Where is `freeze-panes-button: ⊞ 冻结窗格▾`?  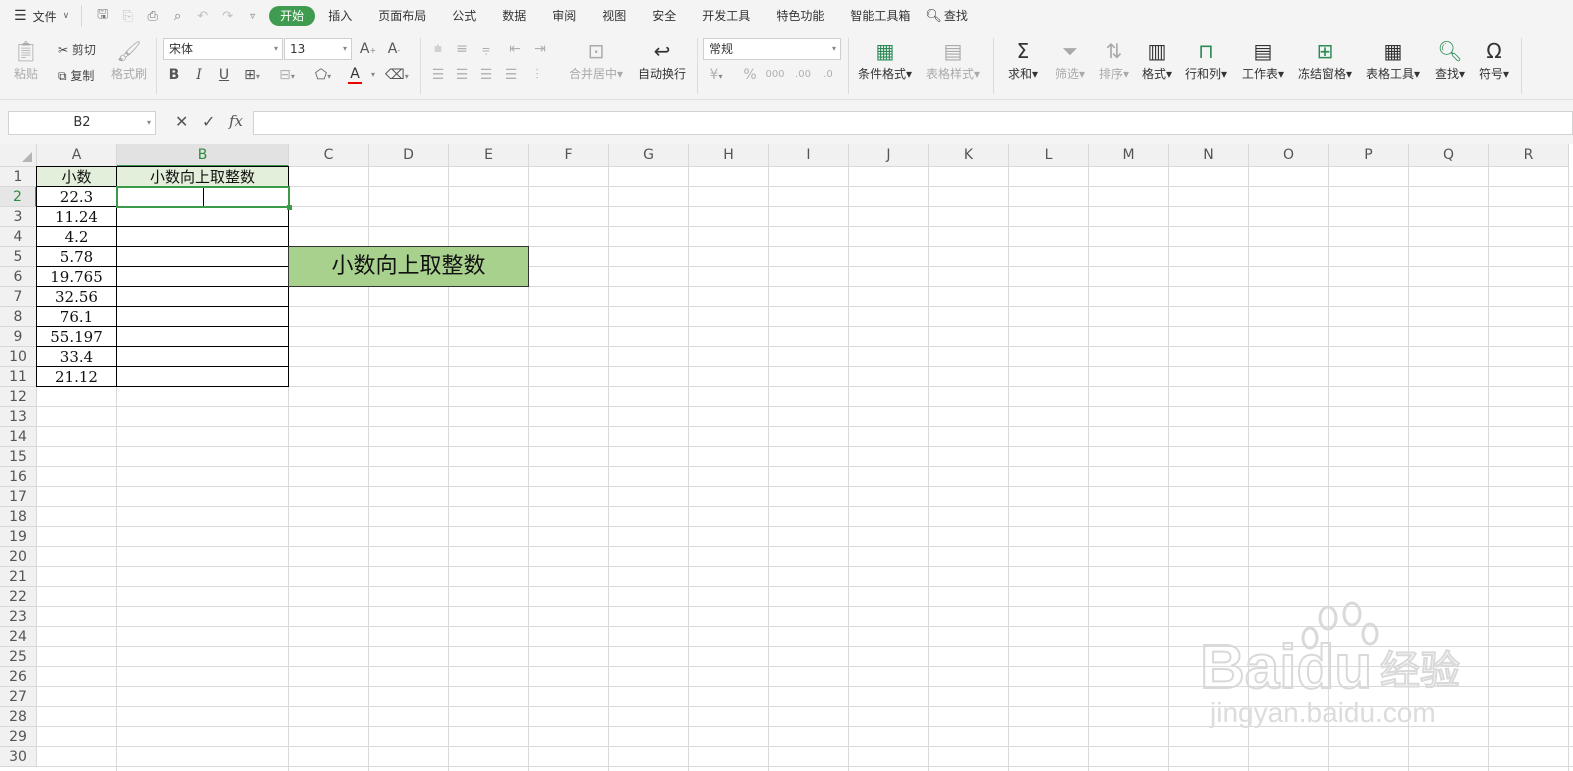 freeze-panes-button: ⊞ 冻结窗格▾ is located at coordinates (1325, 60).